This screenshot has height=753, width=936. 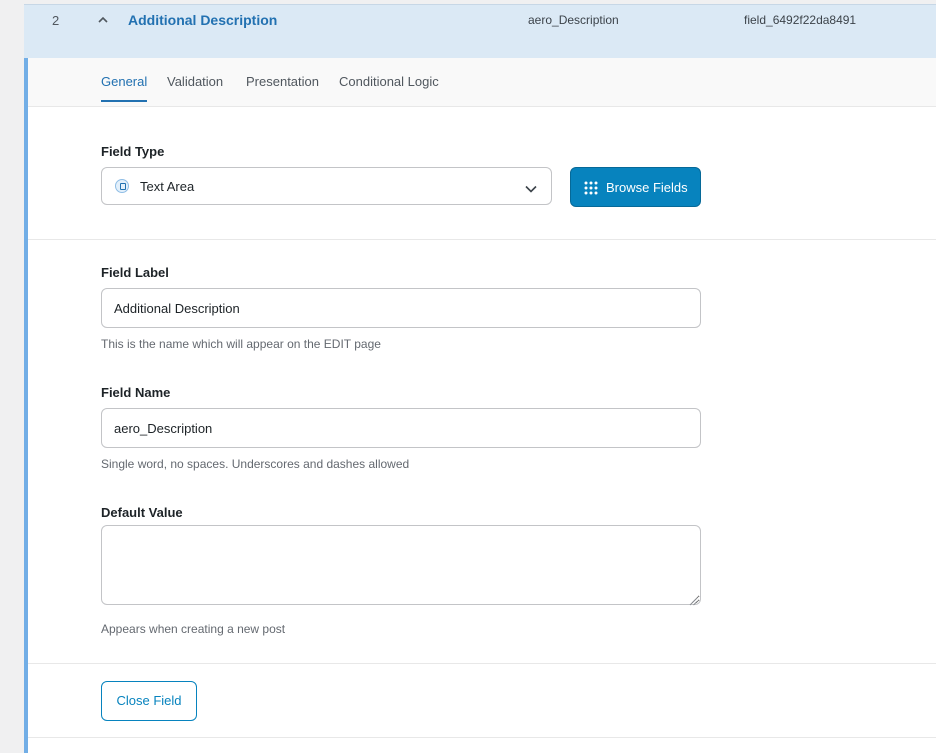 I want to click on field-label-input, so click(x=401, y=308).